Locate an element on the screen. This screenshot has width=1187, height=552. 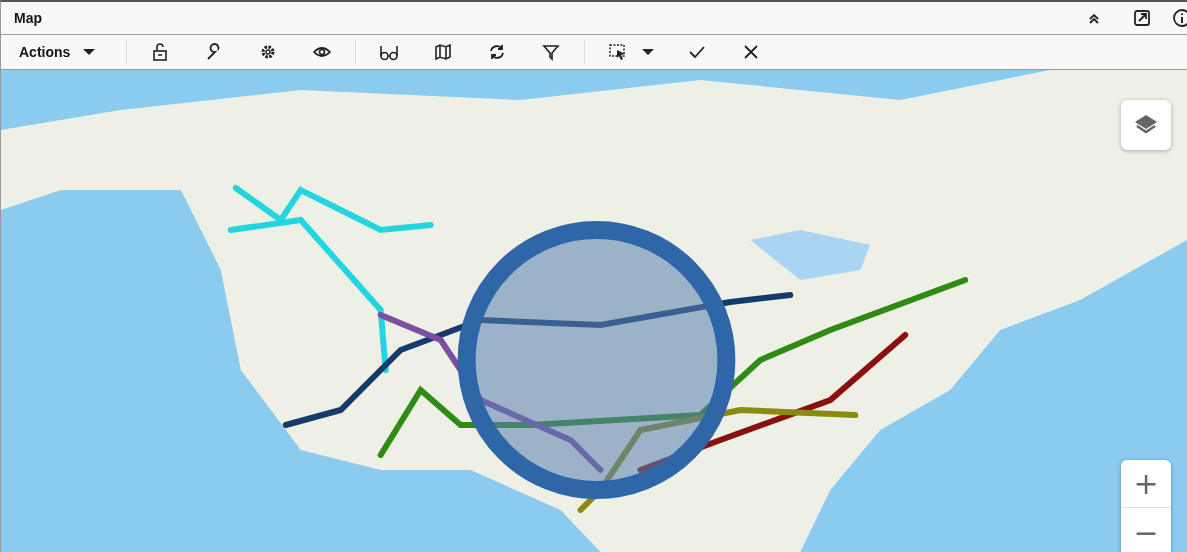
layers-button is located at coordinates (1146, 125).